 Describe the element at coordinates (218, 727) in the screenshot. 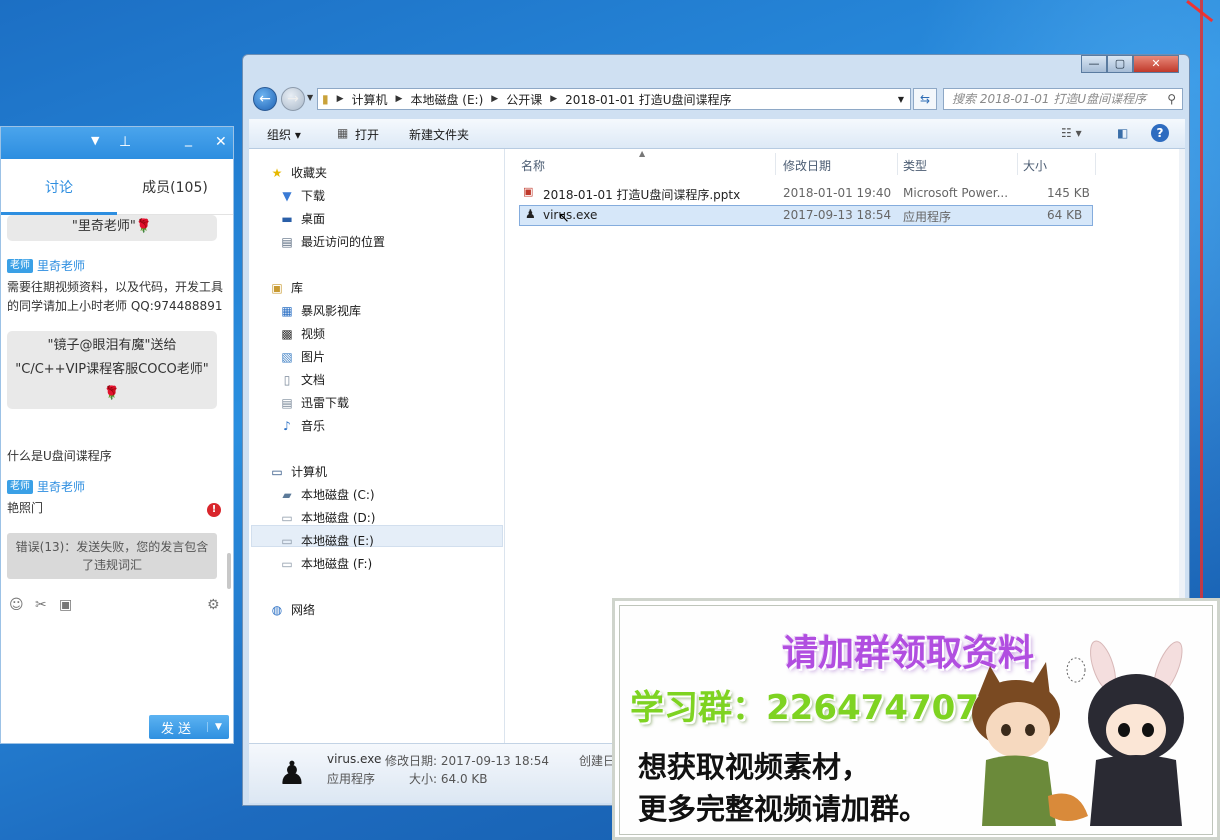

I see `send-options-icon: ▼` at that location.